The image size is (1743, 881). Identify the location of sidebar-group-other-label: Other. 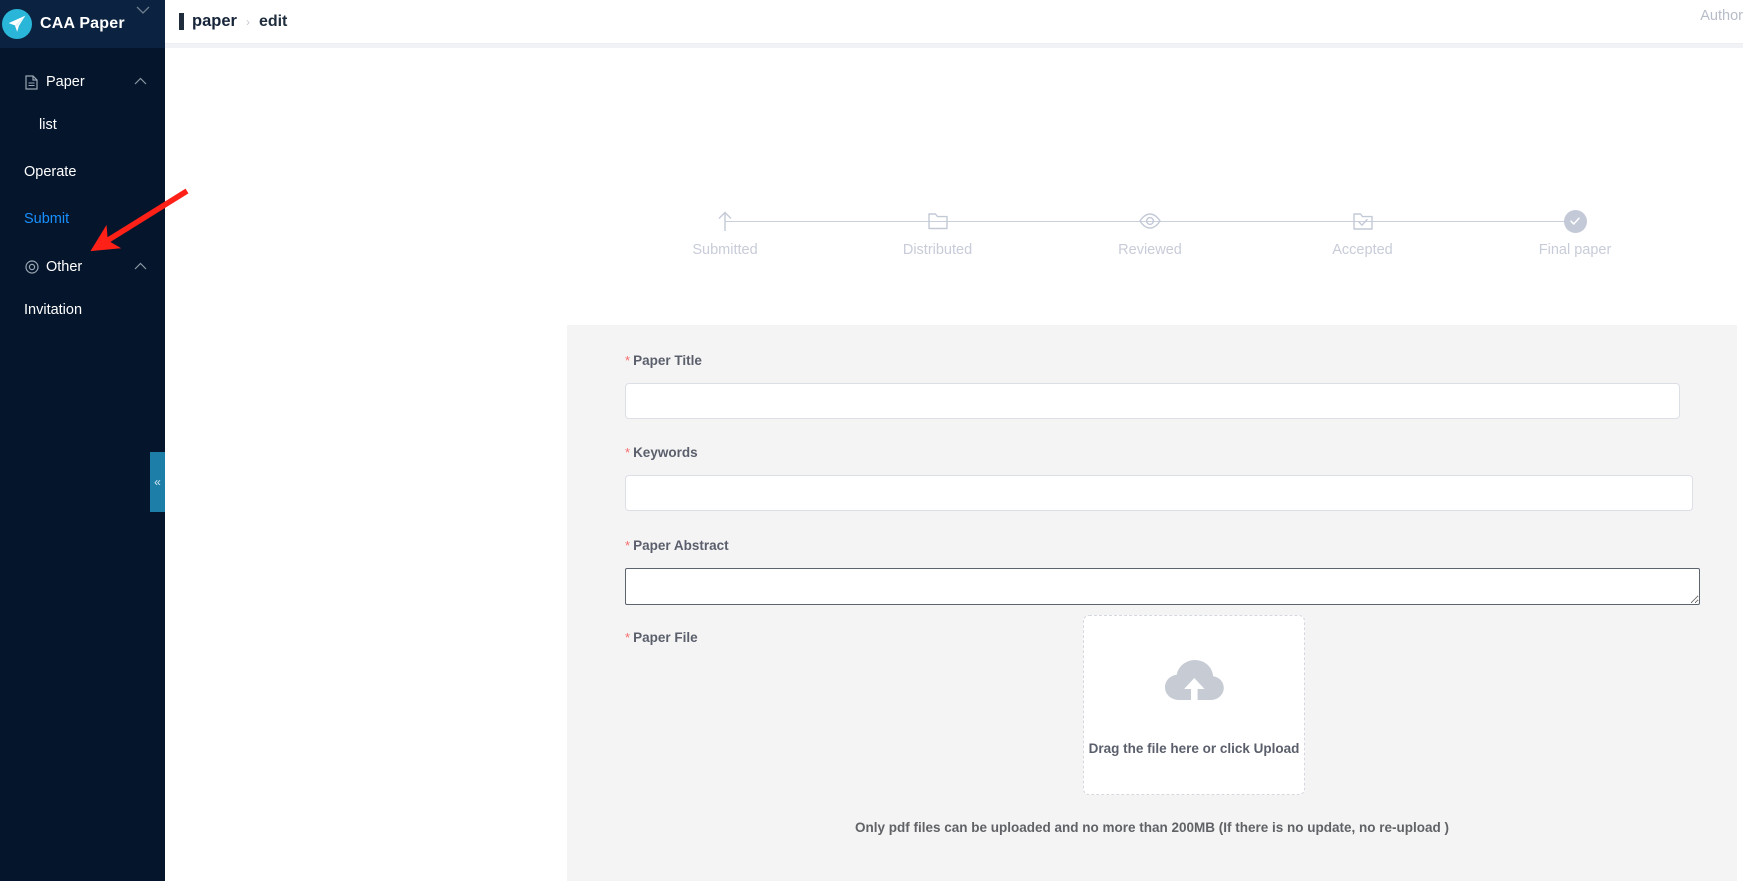
(64, 267).